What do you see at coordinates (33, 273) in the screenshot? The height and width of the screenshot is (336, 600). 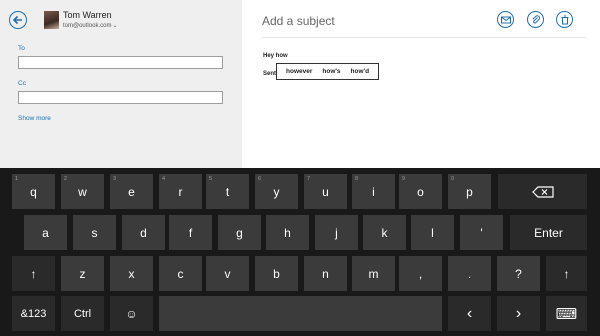 I see `shift-left-key: ↑` at bounding box center [33, 273].